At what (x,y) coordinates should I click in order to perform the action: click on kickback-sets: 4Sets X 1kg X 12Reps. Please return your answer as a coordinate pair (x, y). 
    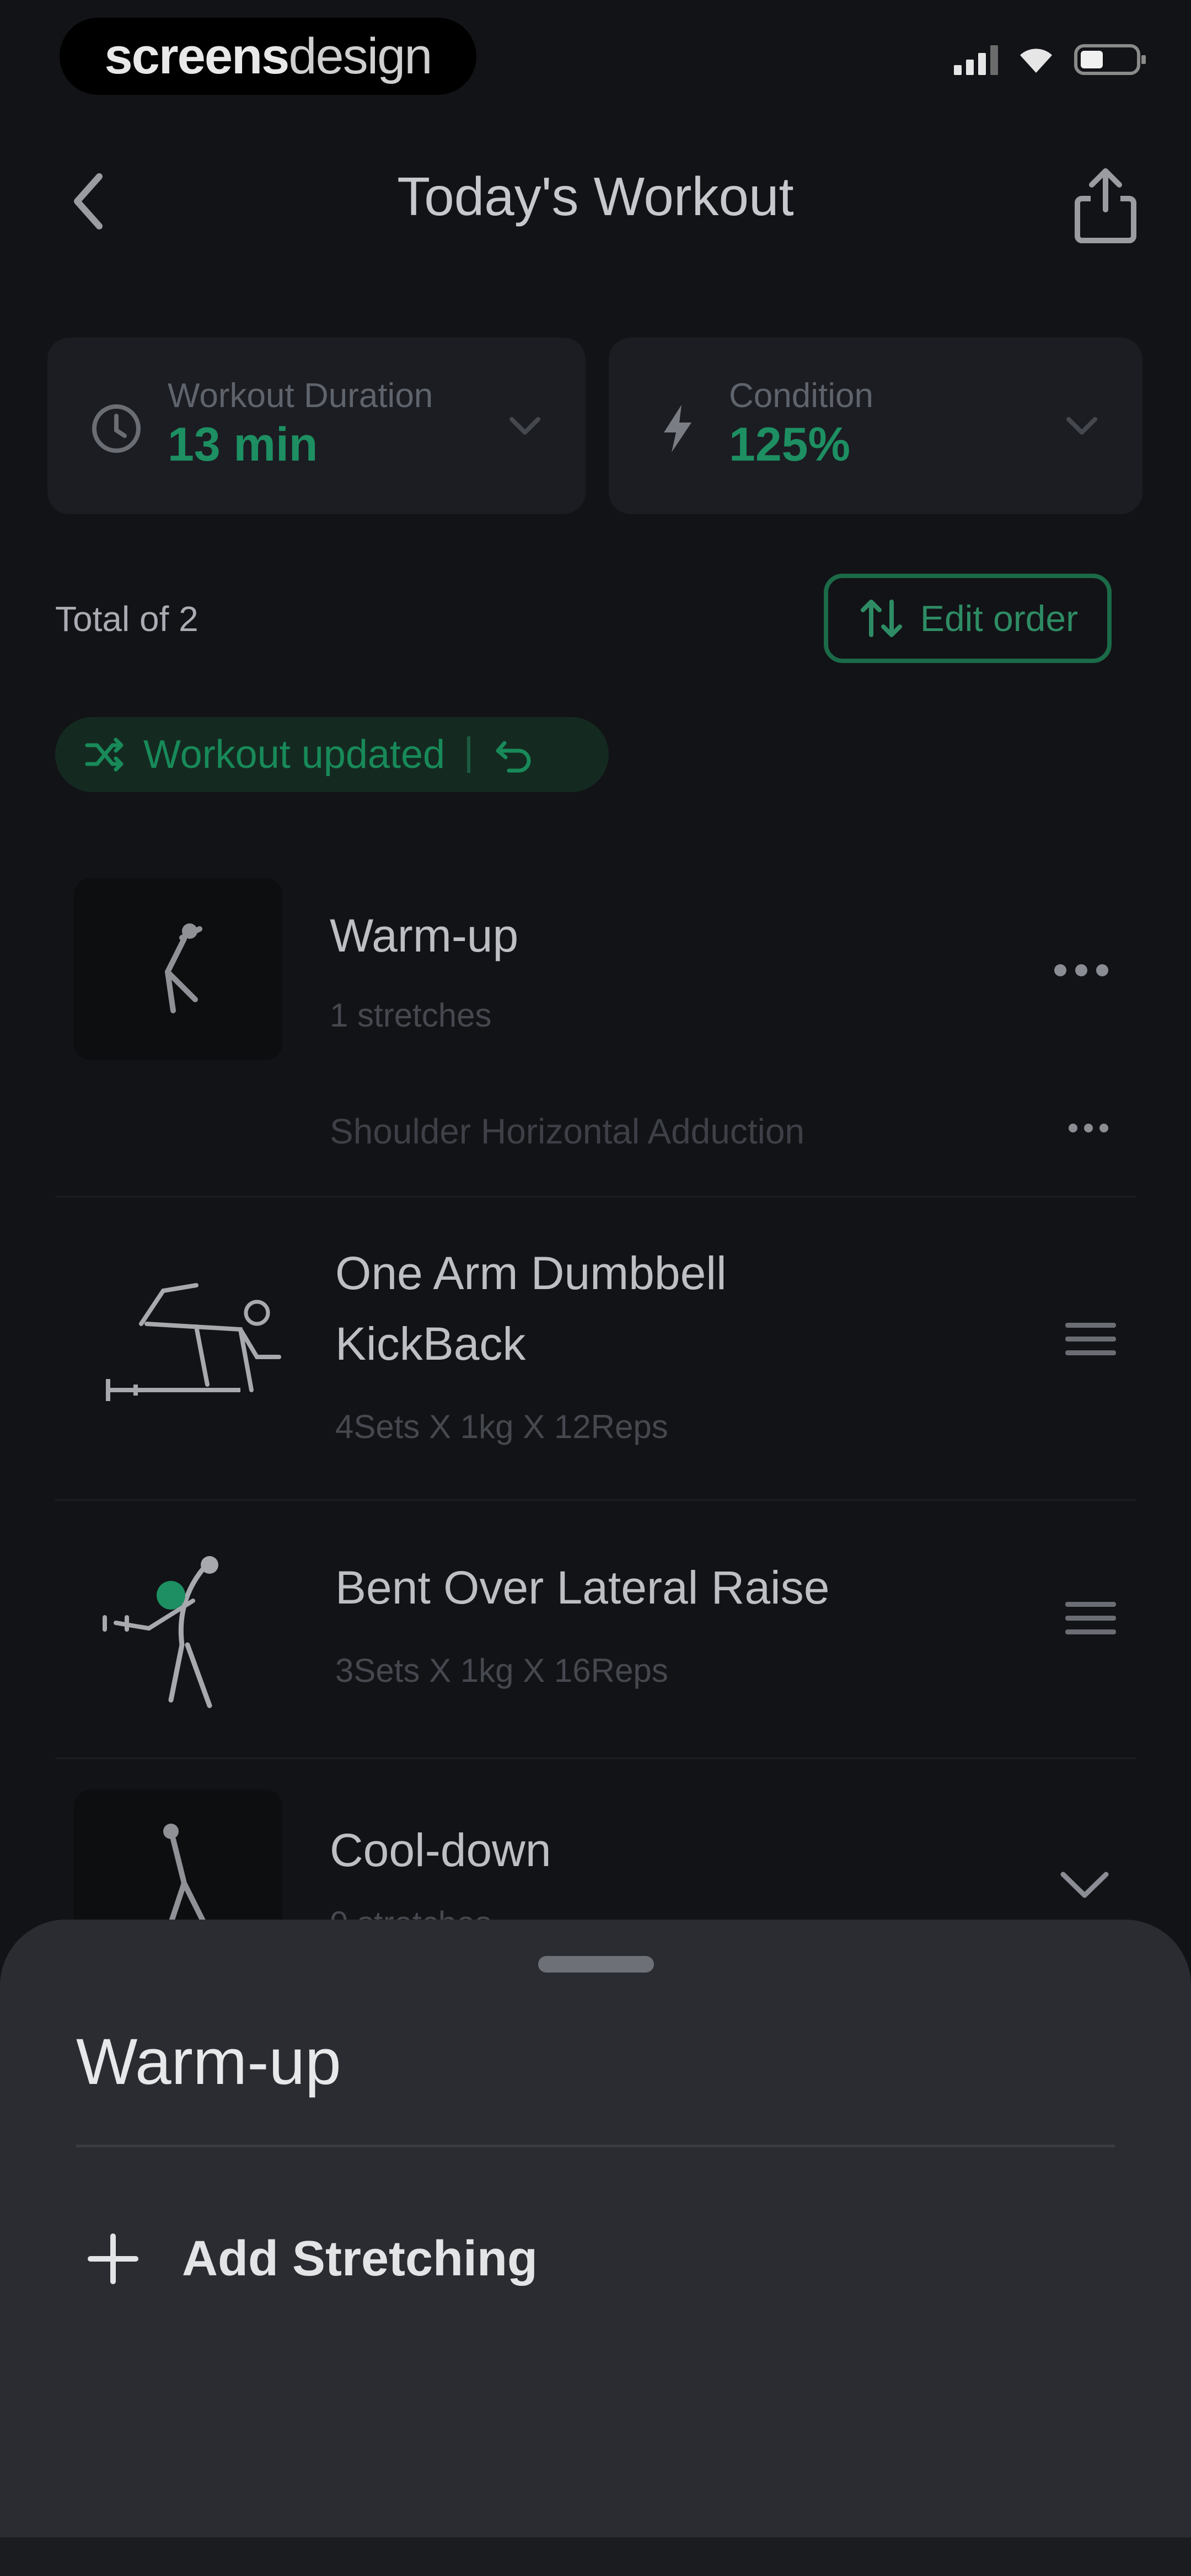
    Looking at the image, I should click on (501, 1426).